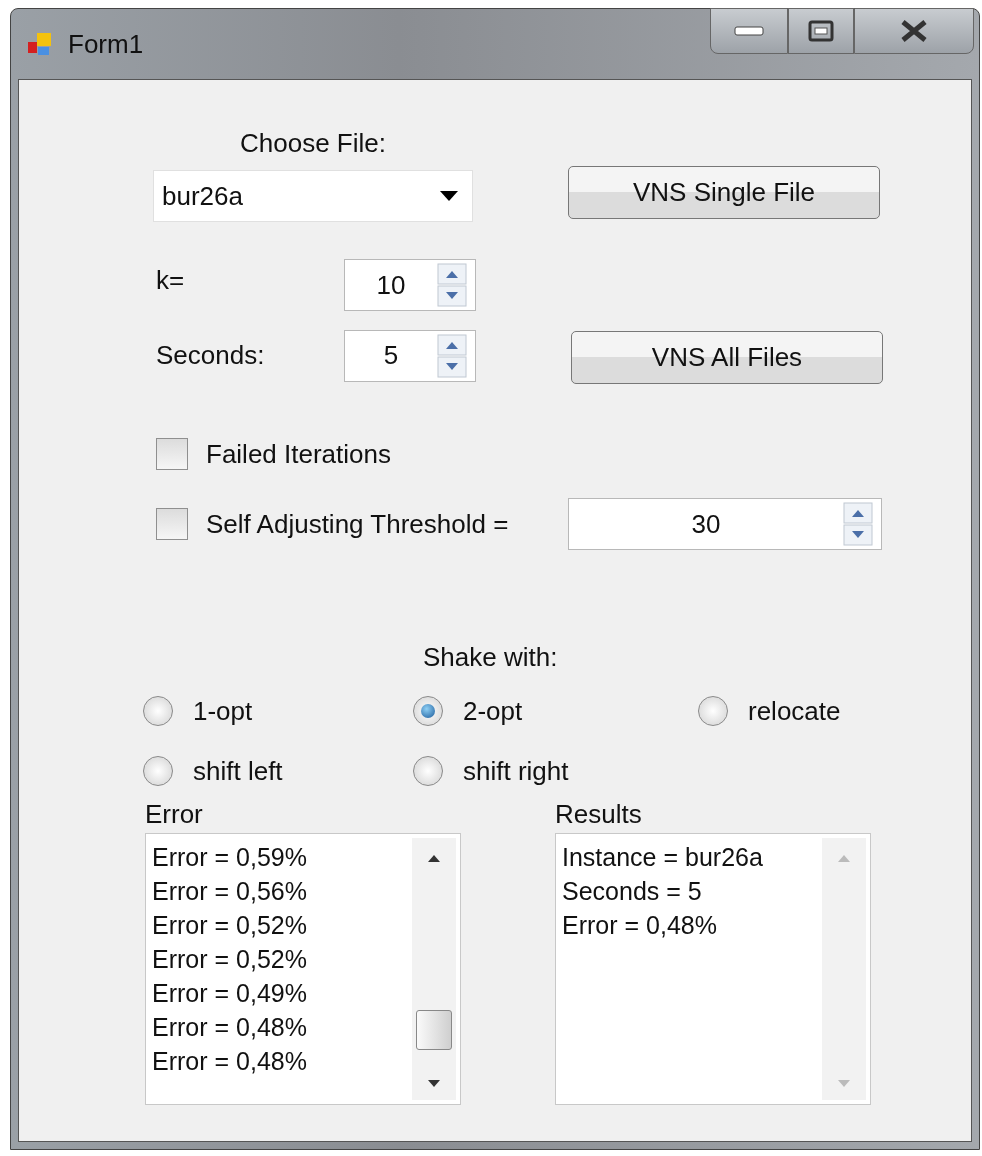 This screenshot has height=1156, width=982. Describe the element at coordinates (632, 891) in the screenshot. I see `list-item: Seconds = 5` at that location.